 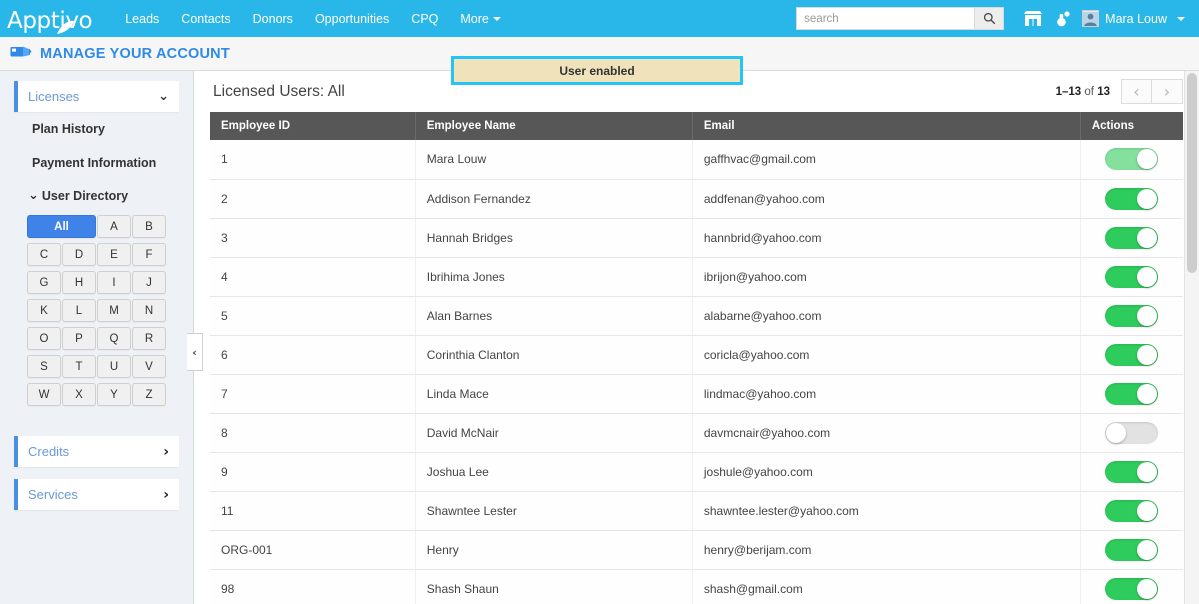 What do you see at coordinates (114, 394) in the screenshot?
I see `alpha-filter-y: Y` at bounding box center [114, 394].